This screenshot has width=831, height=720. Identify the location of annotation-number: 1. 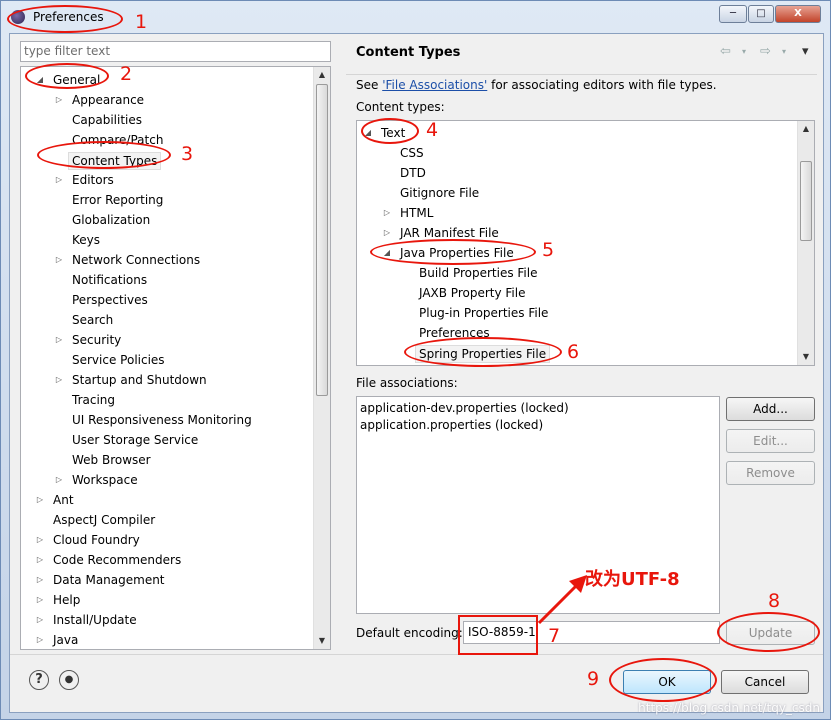
(141, 22).